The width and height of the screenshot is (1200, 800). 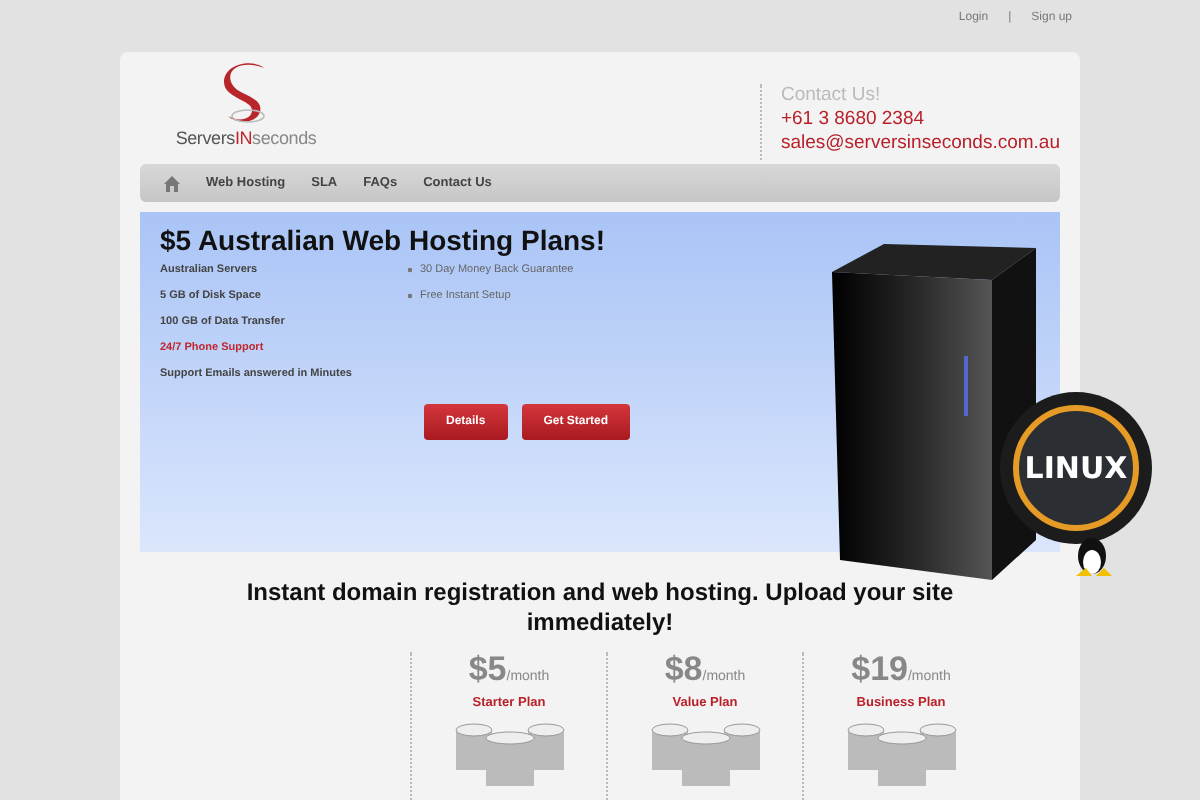 I want to click on headline: Instant domain registration and web hosting. Upload your site immediately!, so click(x=600, y=608).